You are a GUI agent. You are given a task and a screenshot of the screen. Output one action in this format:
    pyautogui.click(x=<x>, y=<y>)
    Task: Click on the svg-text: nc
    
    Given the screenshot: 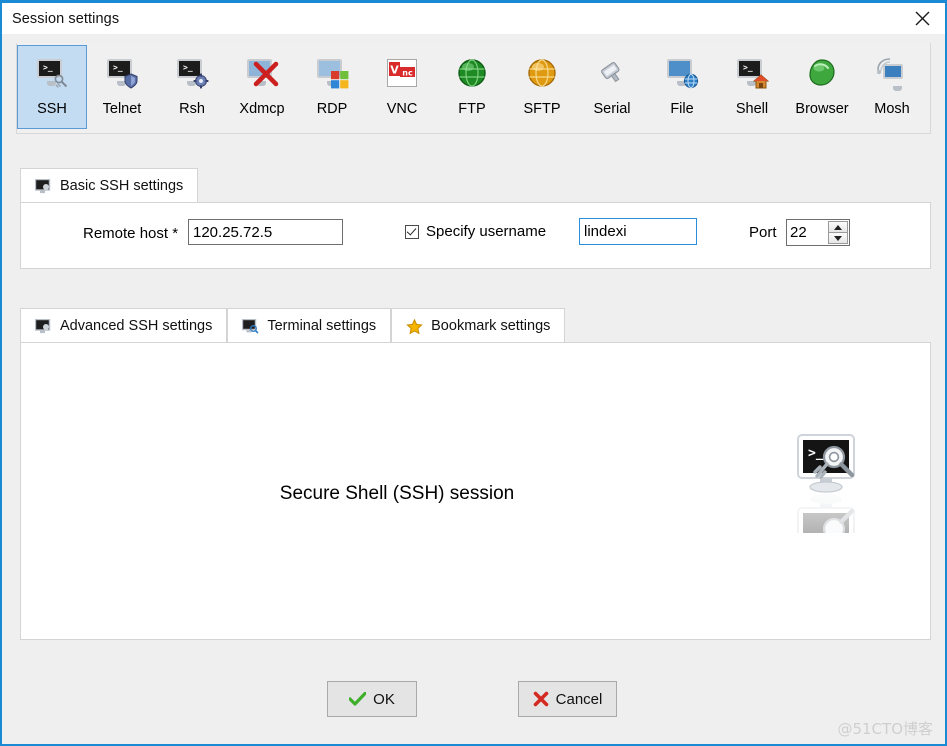 What is the action you would take?
    pyautogui.click(x=407, y=73)
    